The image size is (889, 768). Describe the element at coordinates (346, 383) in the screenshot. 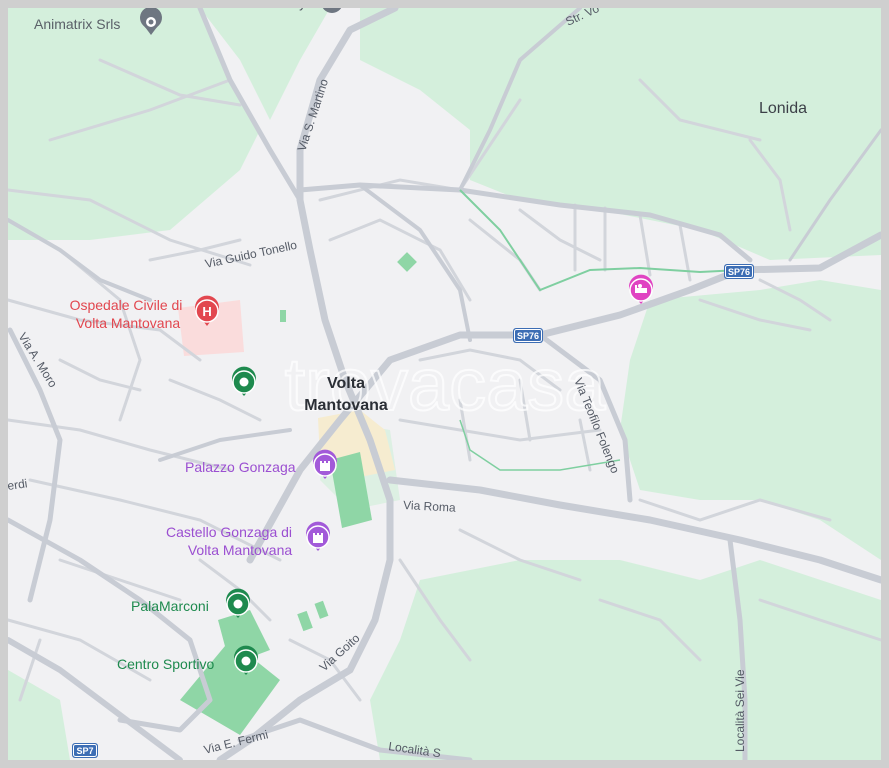

I see `svg-text: Volta` at that location.